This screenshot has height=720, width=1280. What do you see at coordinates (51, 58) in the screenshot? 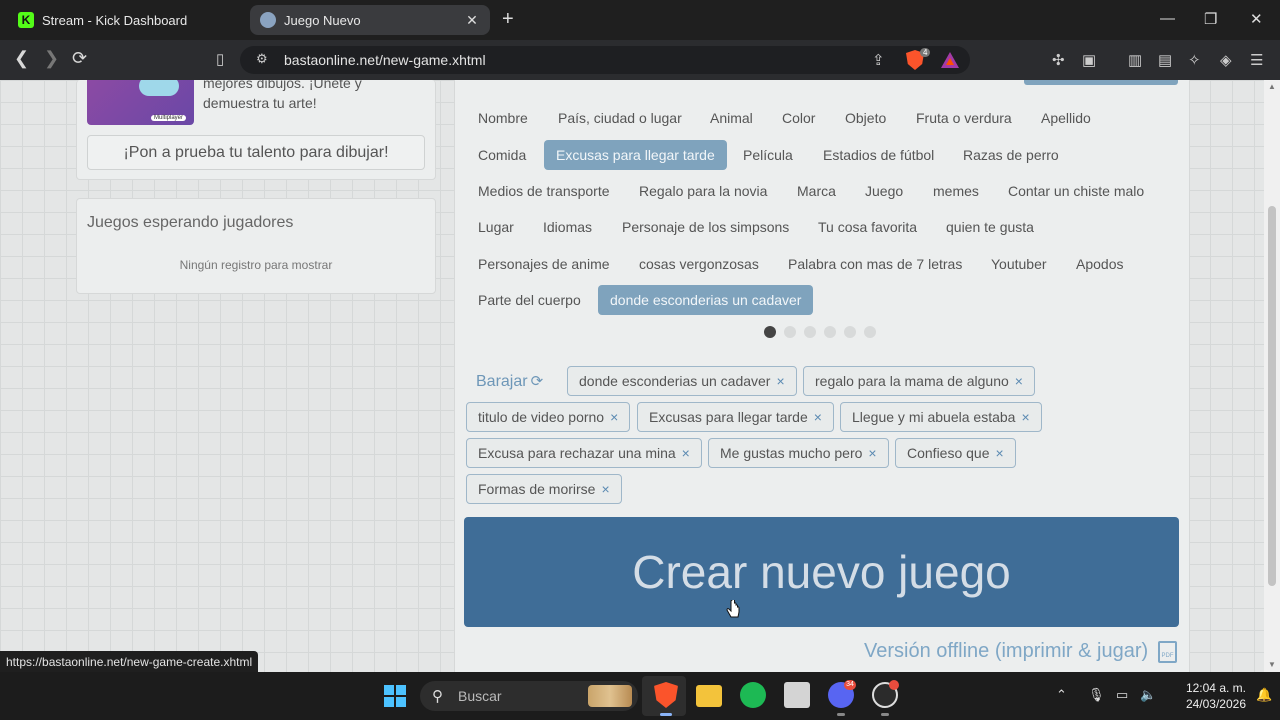
I see `forward-icon: ❯` at bounding box center [51, 58].